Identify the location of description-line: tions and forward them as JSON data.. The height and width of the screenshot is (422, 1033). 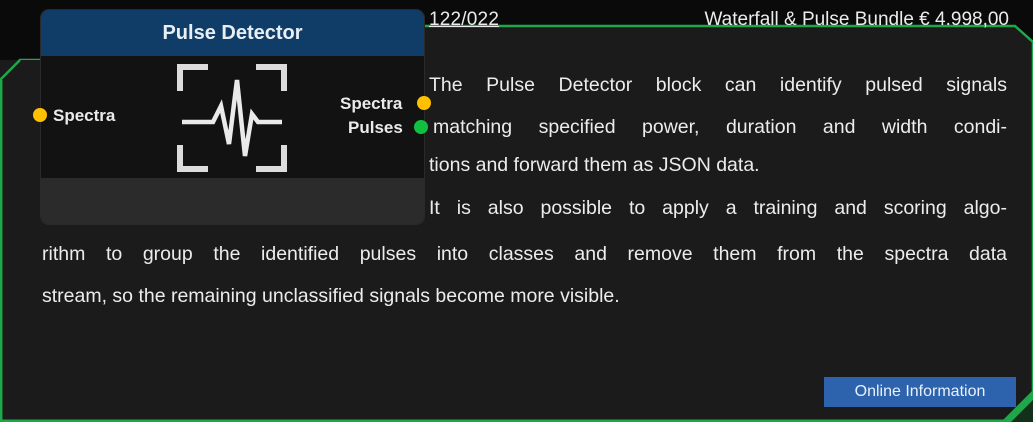
(594, 165).